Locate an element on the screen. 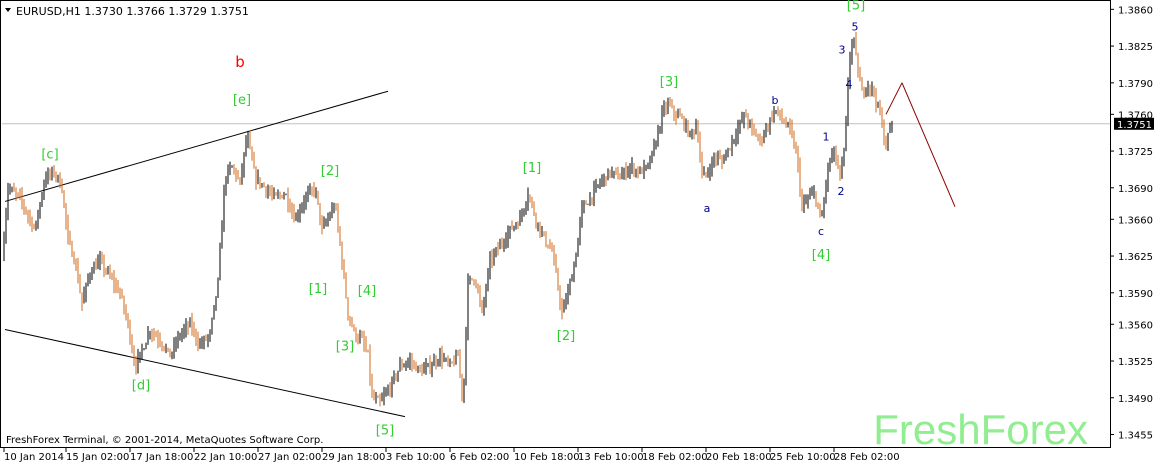  wave-label-small: c is located at coordinates (821, 231).